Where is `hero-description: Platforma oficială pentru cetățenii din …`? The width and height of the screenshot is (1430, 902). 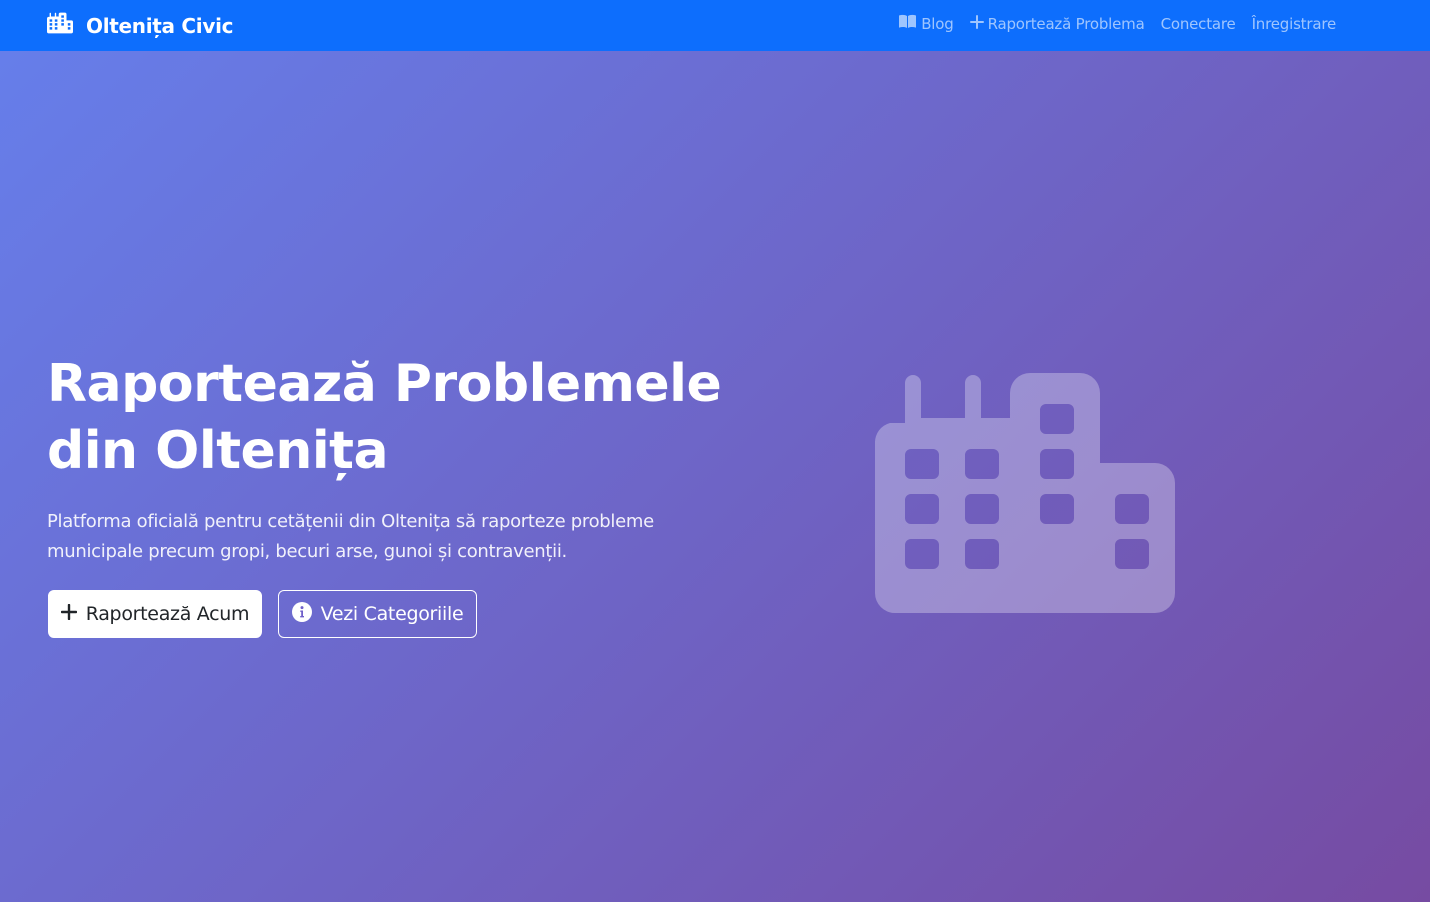 hero-description: Platforma oficială pentru cetățenii din … is located at coordinates (350, 536).